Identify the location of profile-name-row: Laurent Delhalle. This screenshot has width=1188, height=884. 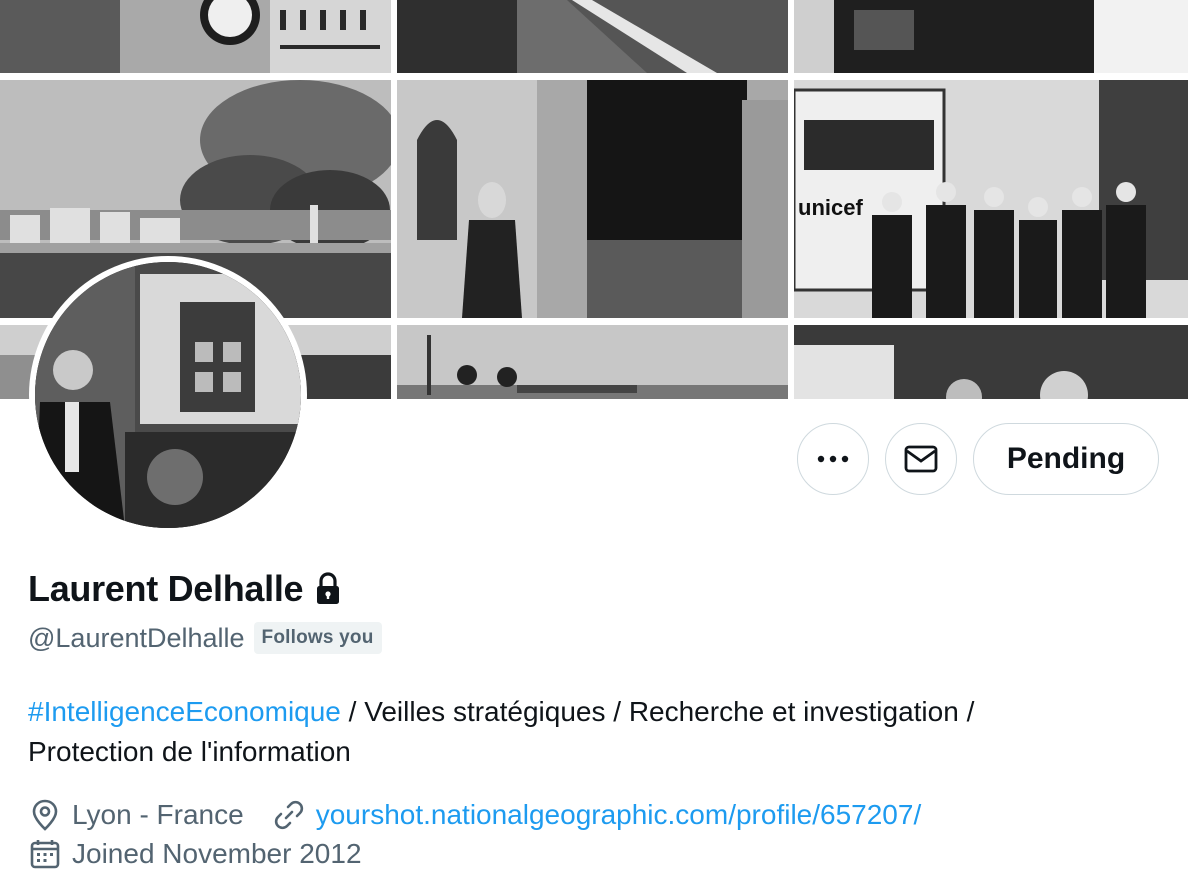
(184, 589).